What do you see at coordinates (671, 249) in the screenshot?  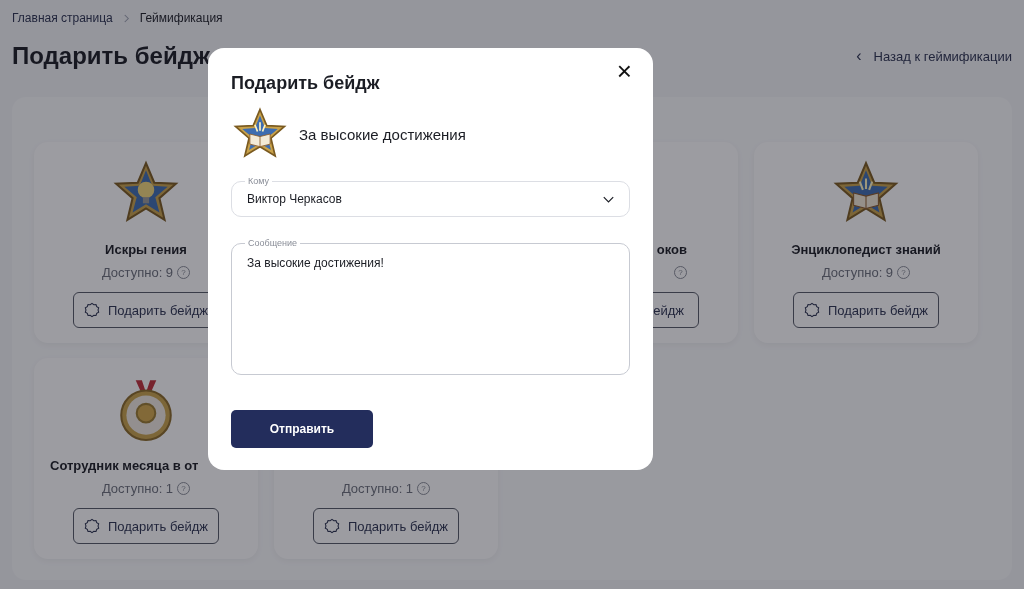 I see `badge-title: оков` at bounding box center [671, 249].